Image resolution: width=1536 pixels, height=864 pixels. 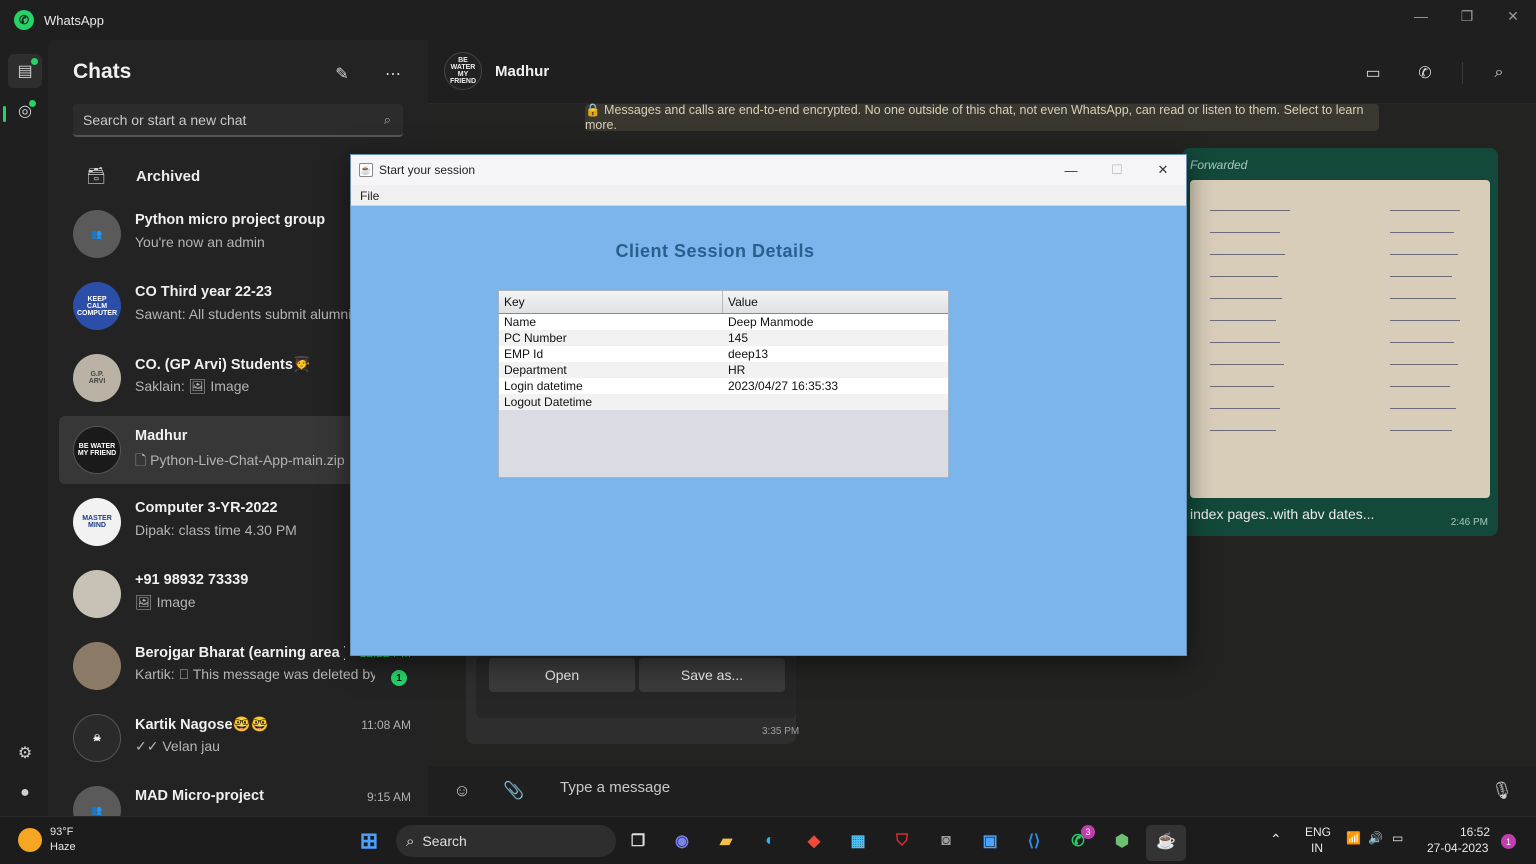 What do you see at coordinates (342, 74) in the screenshot?
I see `new-chat-icon: ✎` at bounding box center [342, 74].